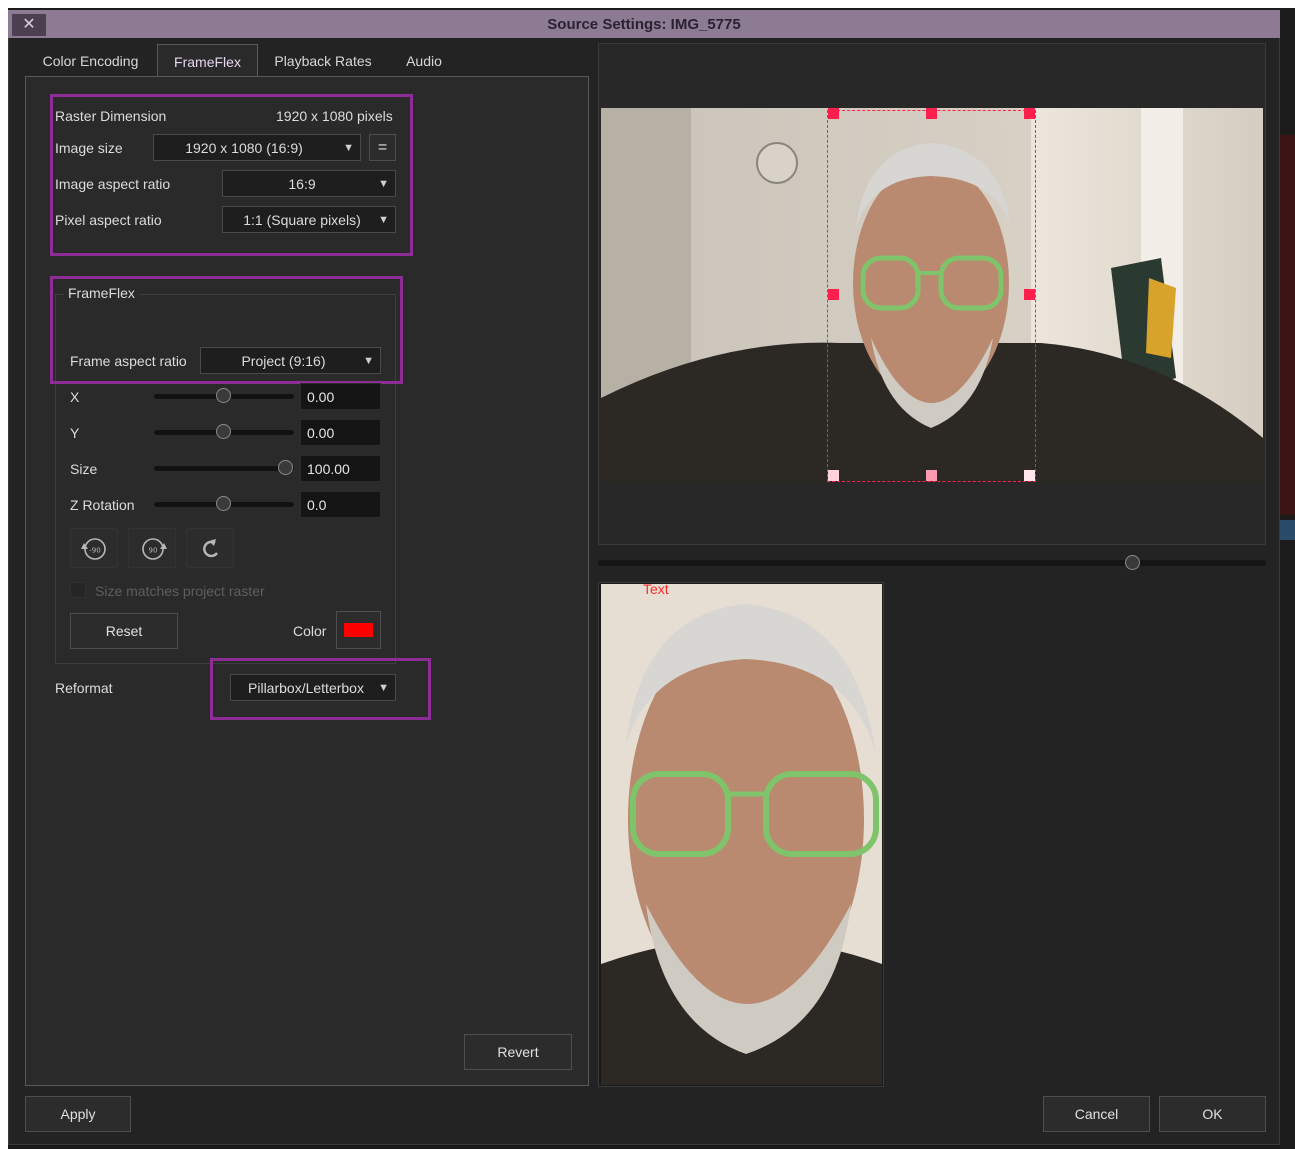  I want to click on apply-button: Apply, so click(78, 1114).